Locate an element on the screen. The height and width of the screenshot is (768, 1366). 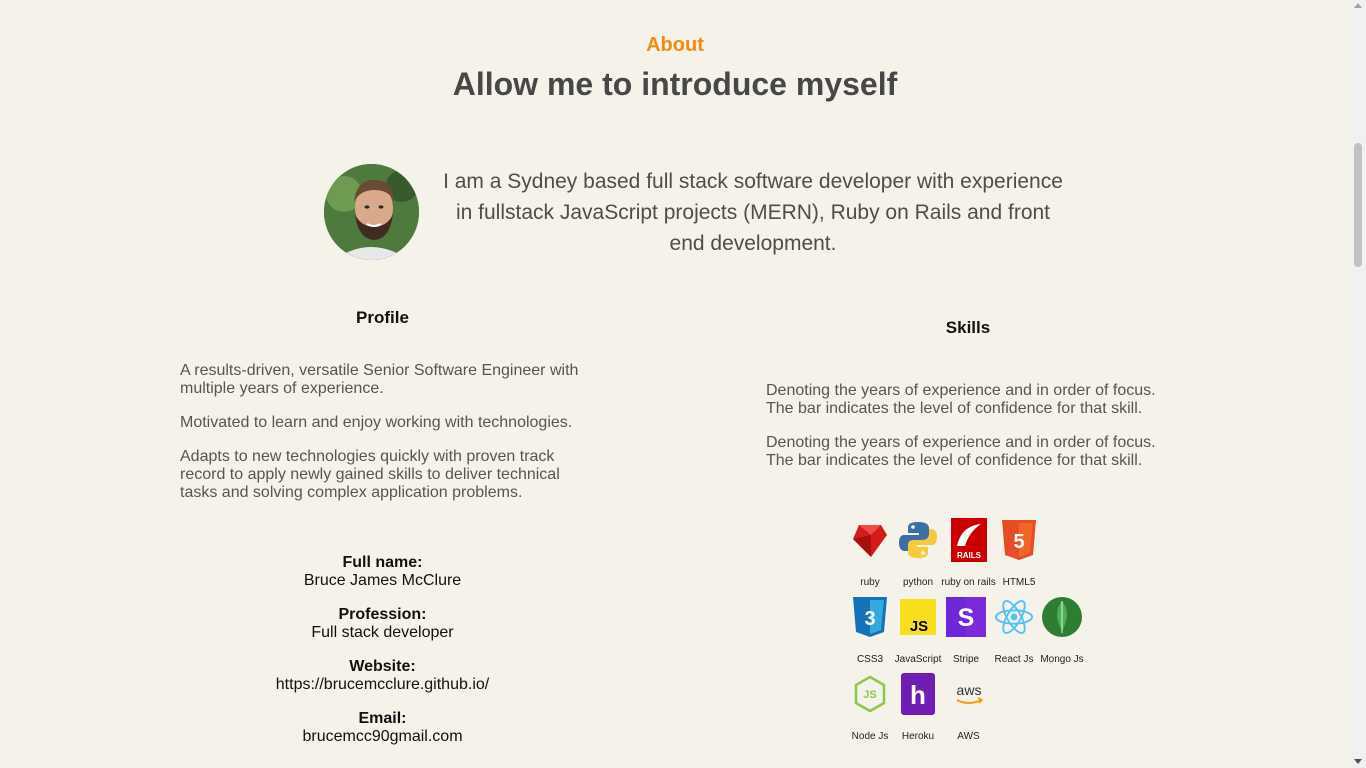
skill-css3: 3 CSS3 is located at coordinates (870, 630).